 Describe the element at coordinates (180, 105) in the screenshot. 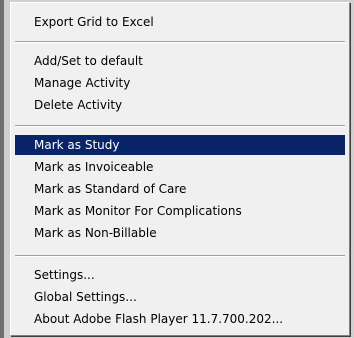

I see `menu-item-delete-activity: Delete Activity` at that location.